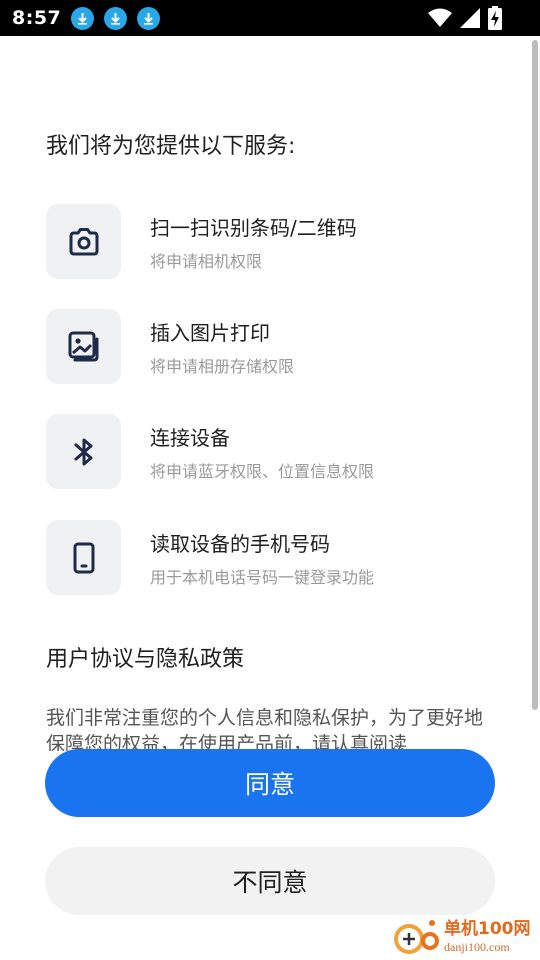  I want to click on battery-charging-icon, so click(495, 20).